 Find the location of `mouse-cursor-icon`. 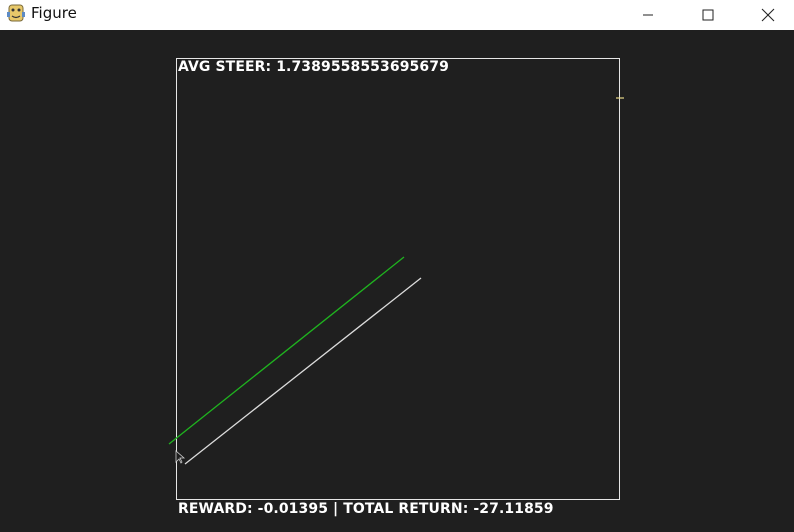

mouse-cursor-icon is located at coordinates (180, 457).